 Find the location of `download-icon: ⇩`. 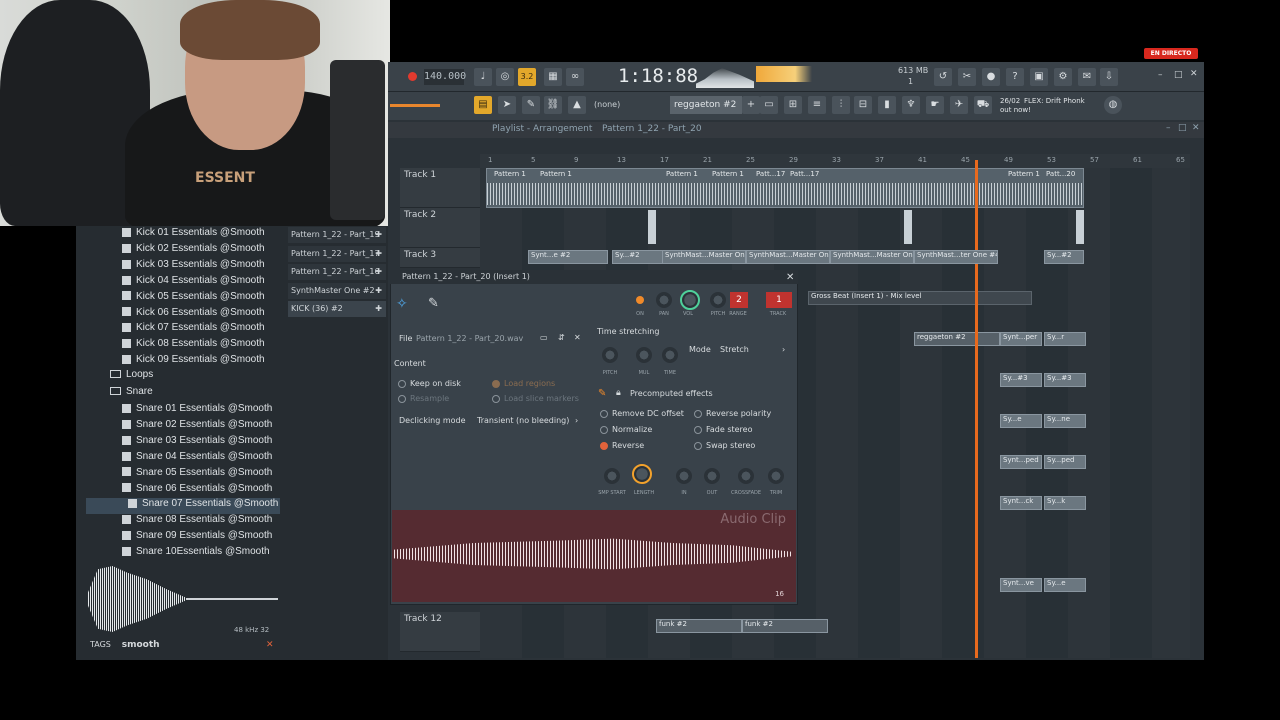

download-icon: ⇩ is located at coordinates (1109, 77).